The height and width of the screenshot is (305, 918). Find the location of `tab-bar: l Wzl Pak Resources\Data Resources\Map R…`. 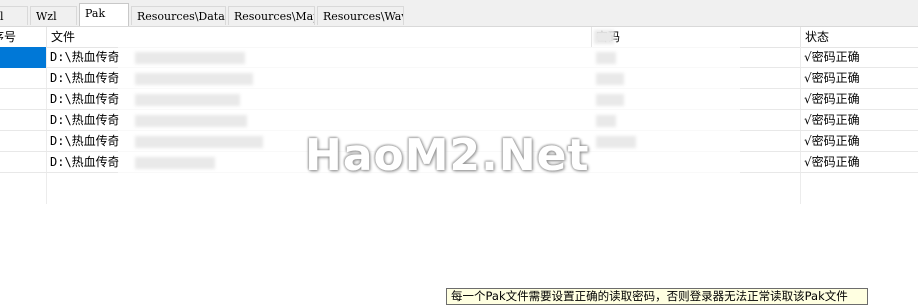

tab-bar: l Wzl Pak Resources\Data Resources\Map R… is located at coordinates (459, 13).